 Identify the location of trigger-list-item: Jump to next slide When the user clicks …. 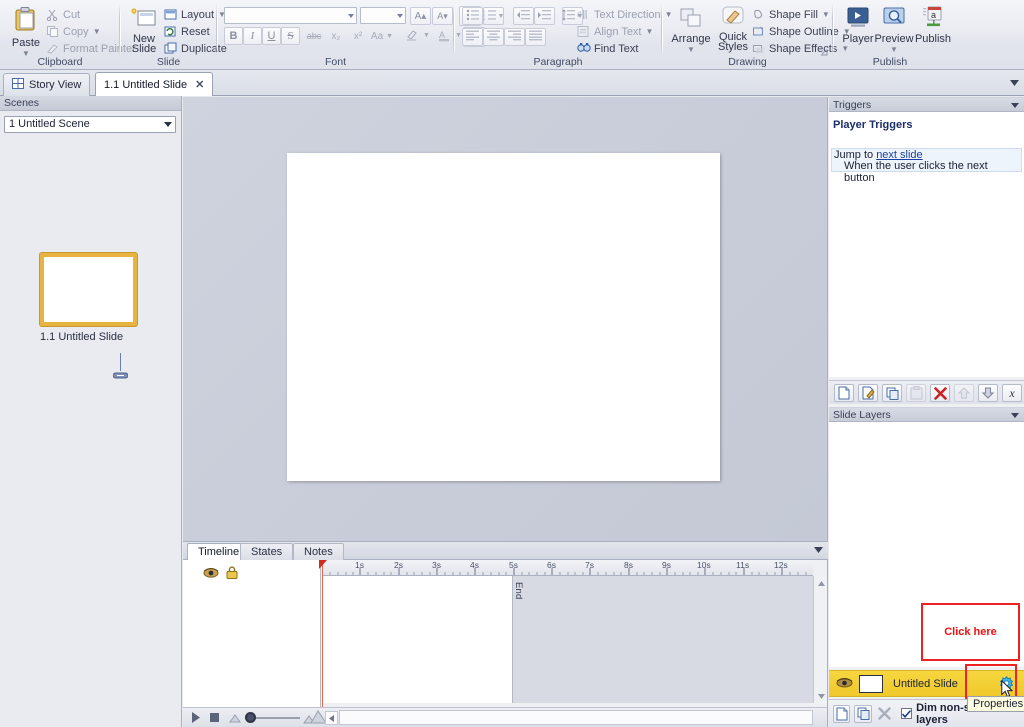
(926, 166).